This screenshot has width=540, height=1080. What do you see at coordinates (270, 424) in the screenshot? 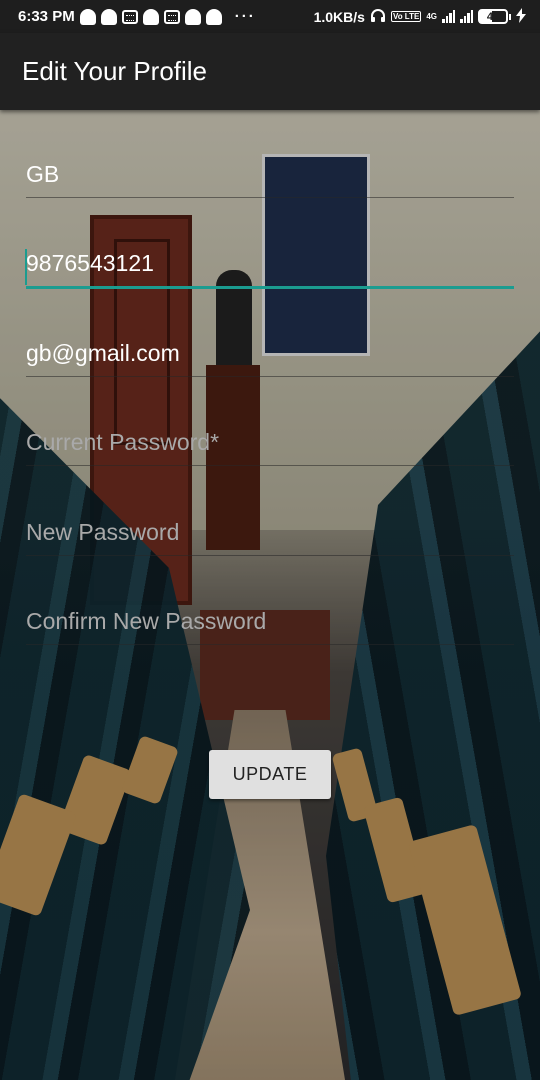
I see `current-password-field: Current Password*` at bounding box center [270, 424].